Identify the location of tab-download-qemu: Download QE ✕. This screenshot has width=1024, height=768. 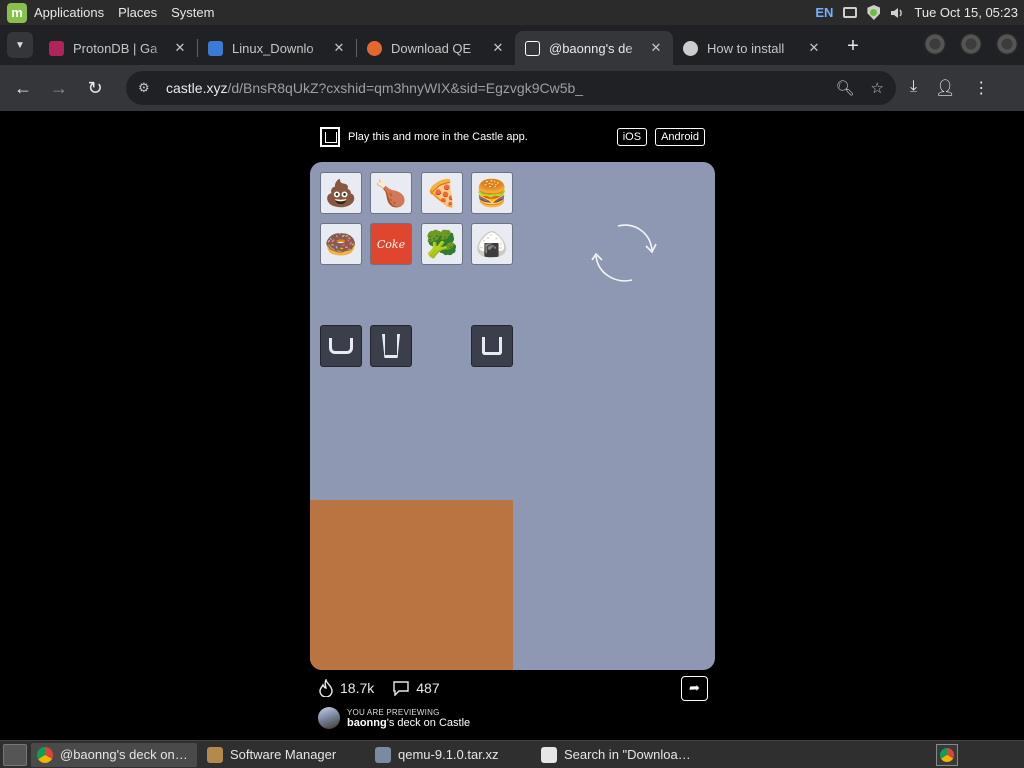
(436, 48).